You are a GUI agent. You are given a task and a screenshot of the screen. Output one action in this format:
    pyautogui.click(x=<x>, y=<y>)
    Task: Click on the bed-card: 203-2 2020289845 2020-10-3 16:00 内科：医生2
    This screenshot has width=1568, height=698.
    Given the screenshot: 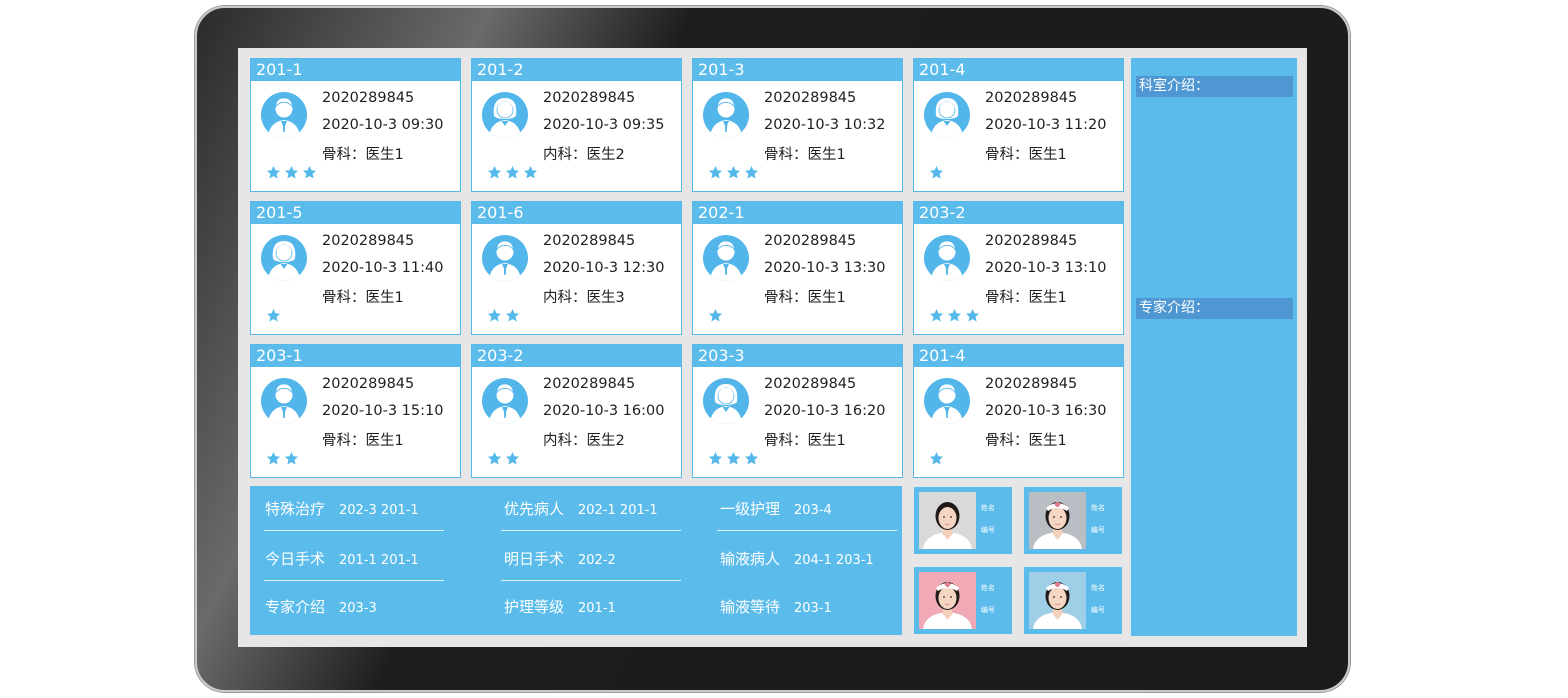 What is the action you would take?
    pyautogui.click(x=576, y=411)
    